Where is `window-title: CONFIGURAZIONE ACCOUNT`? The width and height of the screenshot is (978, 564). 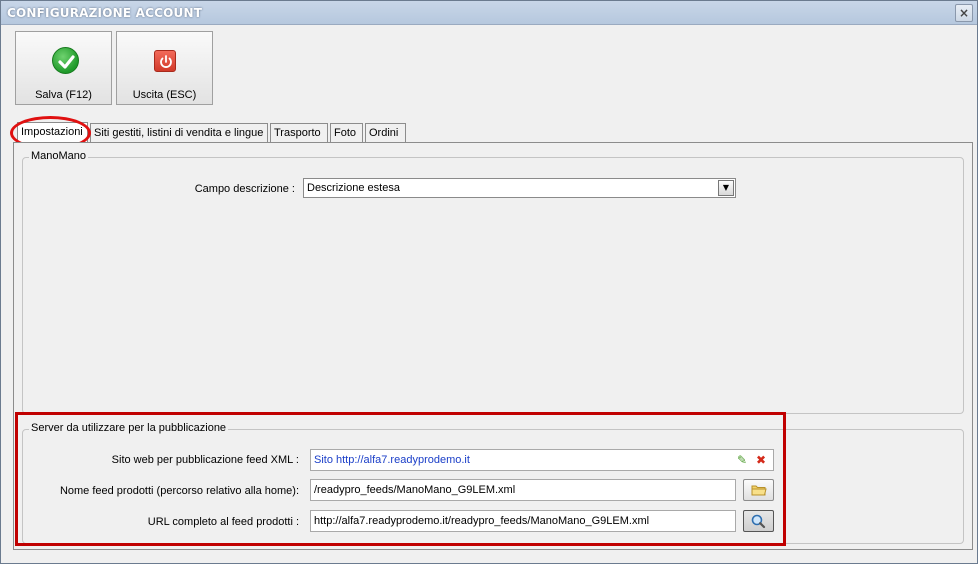 window-title: CONFIGURAZIONE ACCOUNT is located at coordinates (105, 13).